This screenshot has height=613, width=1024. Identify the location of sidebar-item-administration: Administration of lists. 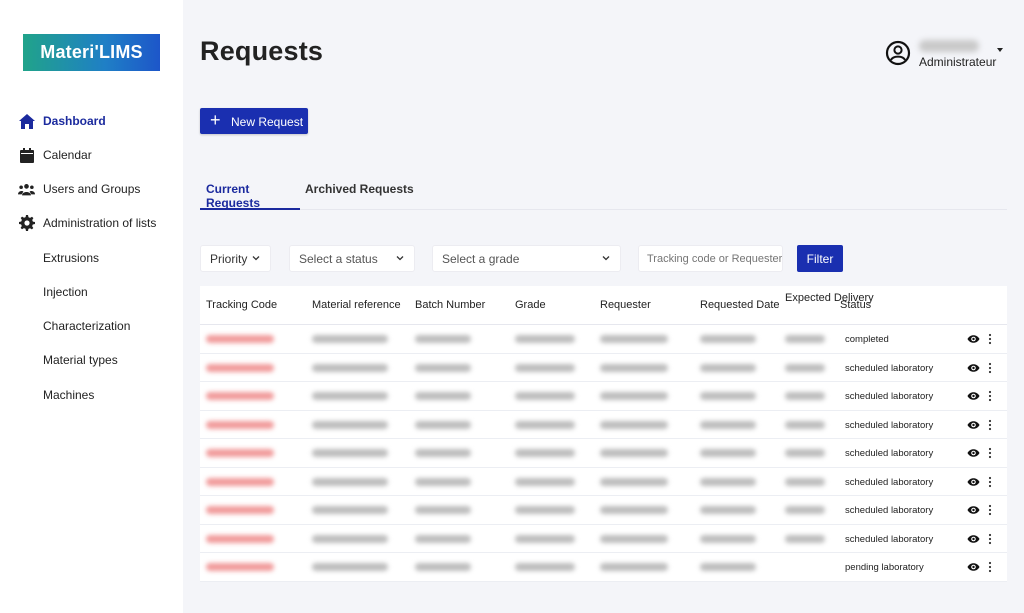
(91, 223).